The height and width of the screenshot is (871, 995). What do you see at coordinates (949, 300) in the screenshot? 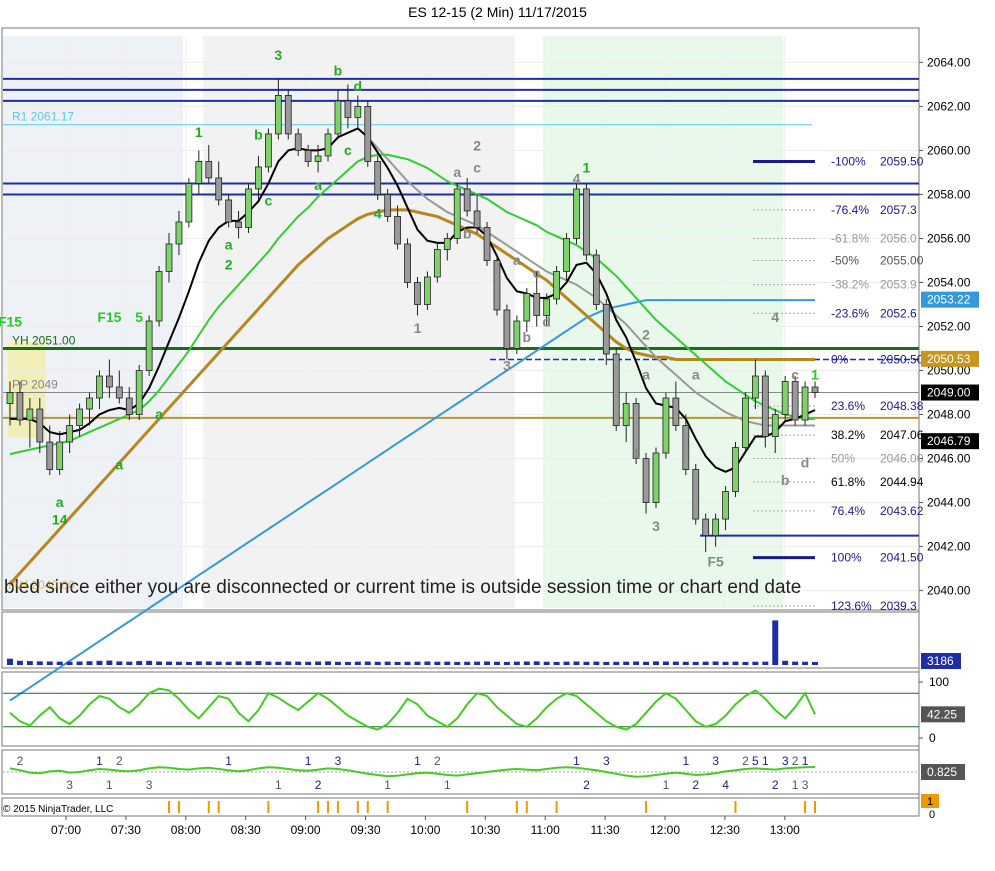
I see `price-tag-label: 2053.22` at bounding box center [949, 300].